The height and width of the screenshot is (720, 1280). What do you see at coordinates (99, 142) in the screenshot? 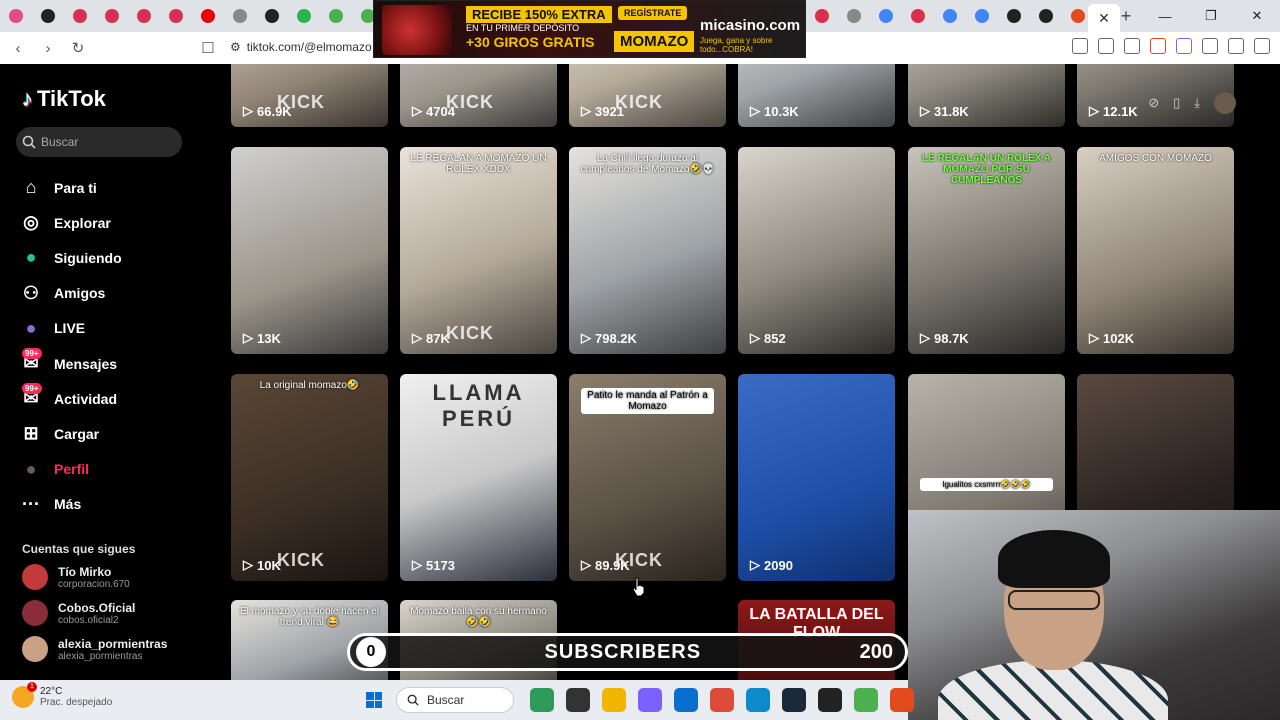
I see `search-box: Buscar` at bounding box center [99, 142].